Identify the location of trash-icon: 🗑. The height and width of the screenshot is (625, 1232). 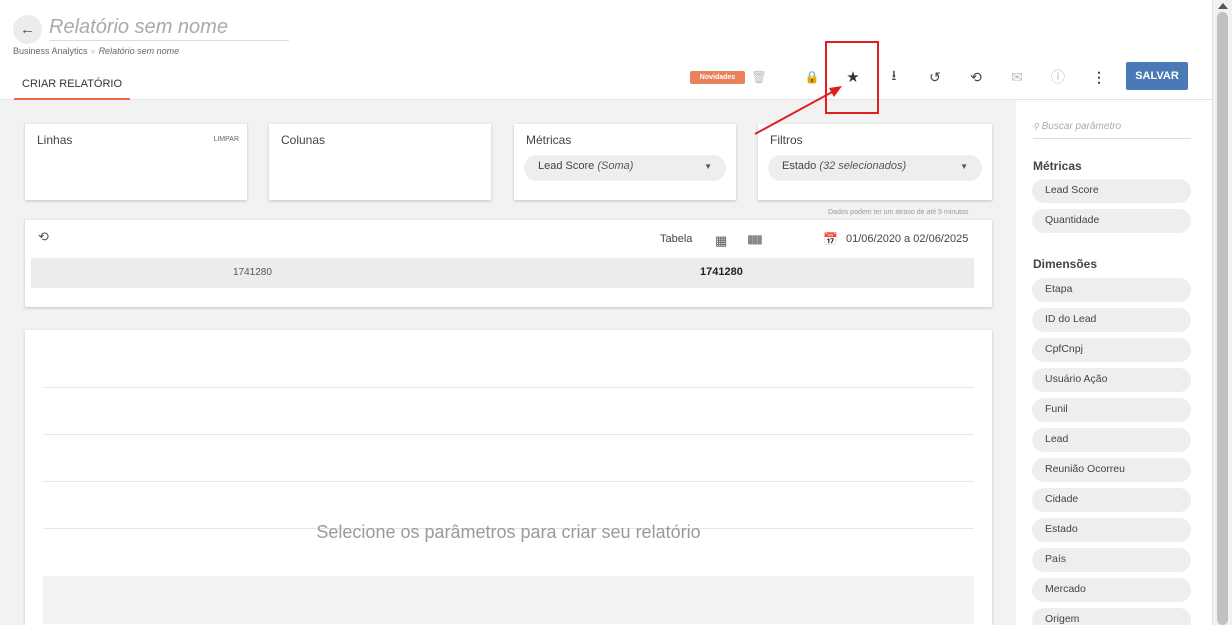
(759, 77).